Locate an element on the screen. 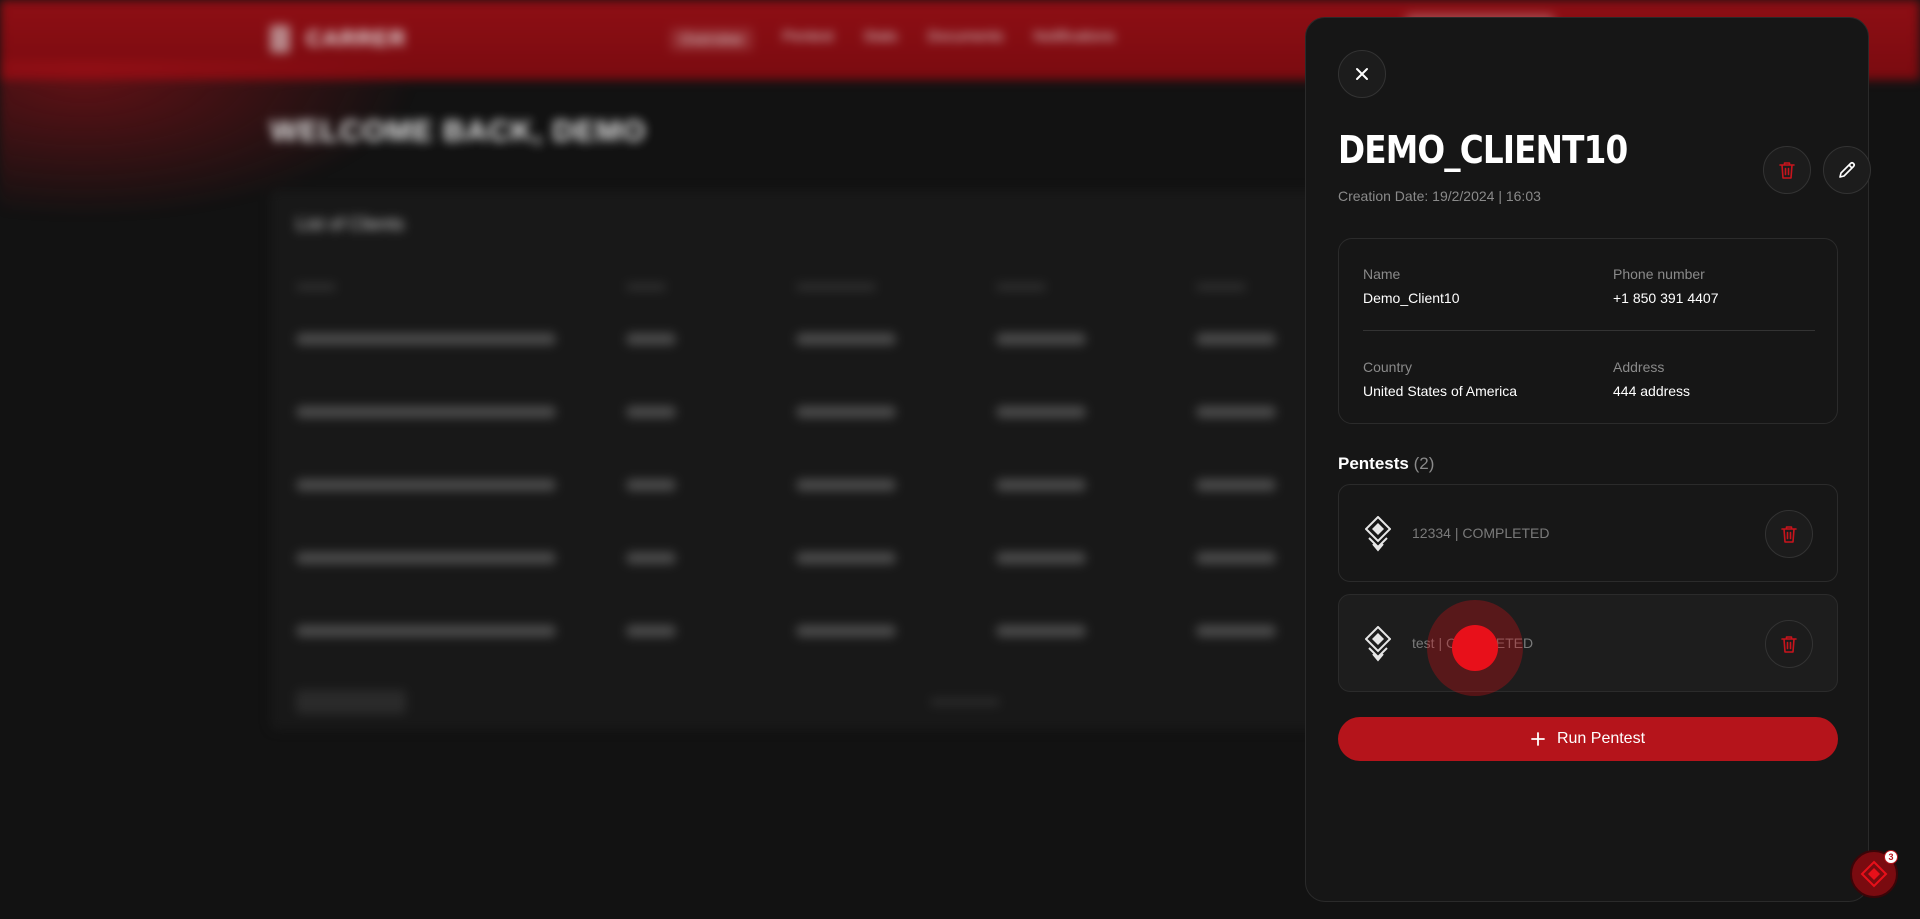  background-pagination-size is located at coordinates (351, 702).